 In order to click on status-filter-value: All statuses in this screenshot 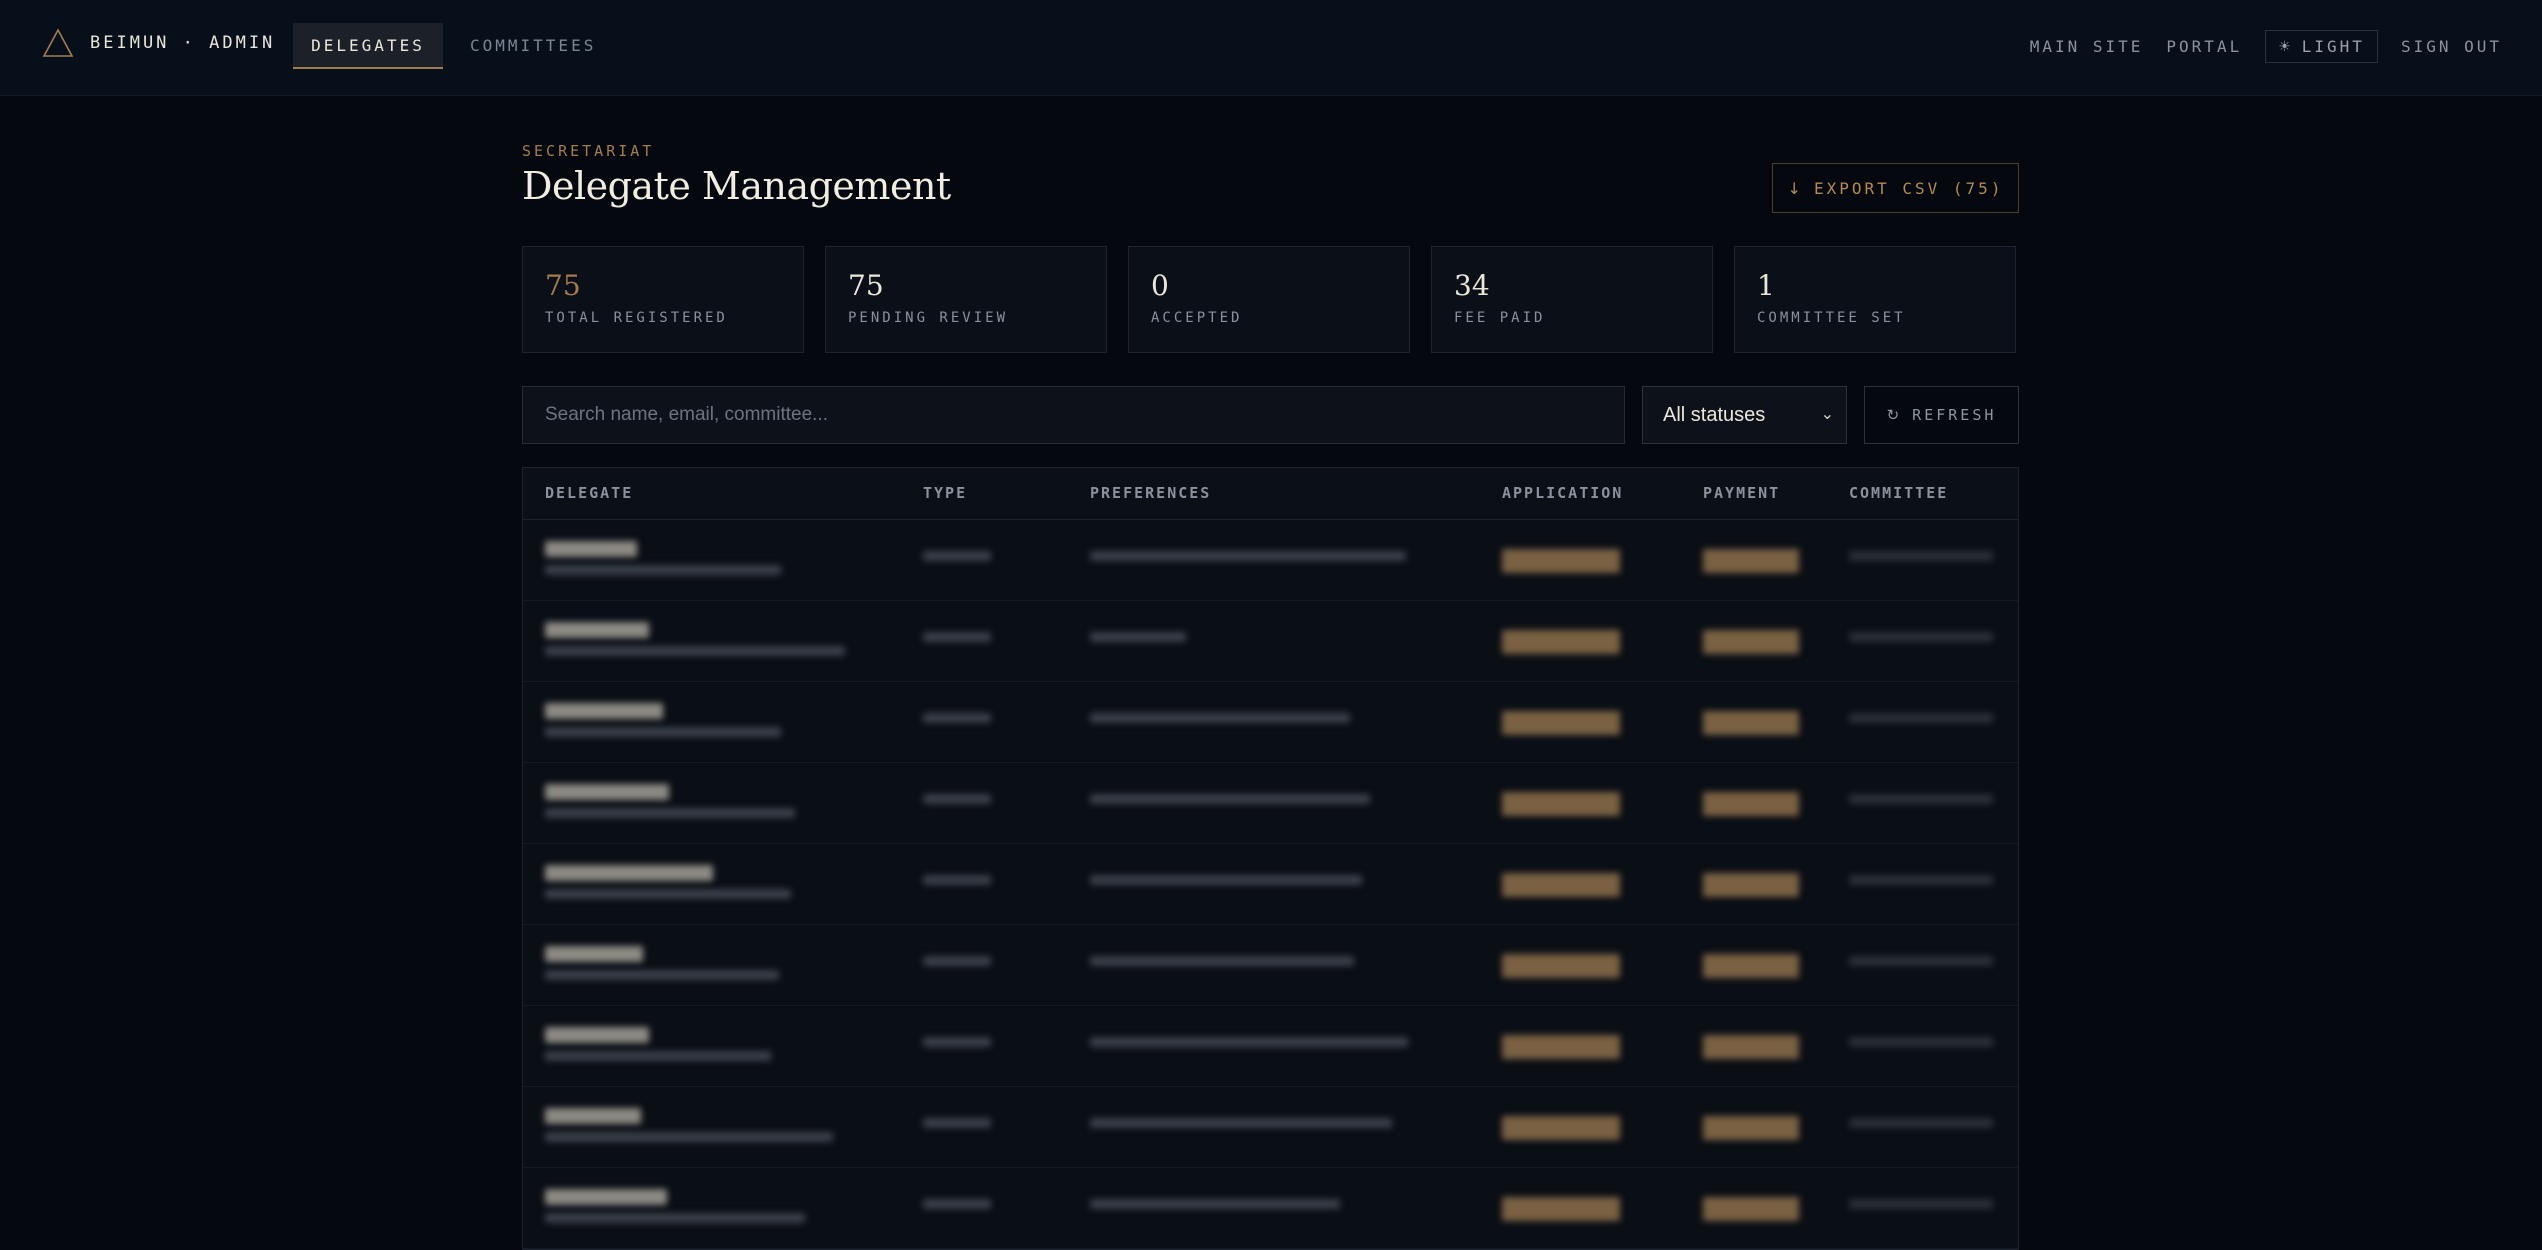, I will do `click(1714, 414)`.